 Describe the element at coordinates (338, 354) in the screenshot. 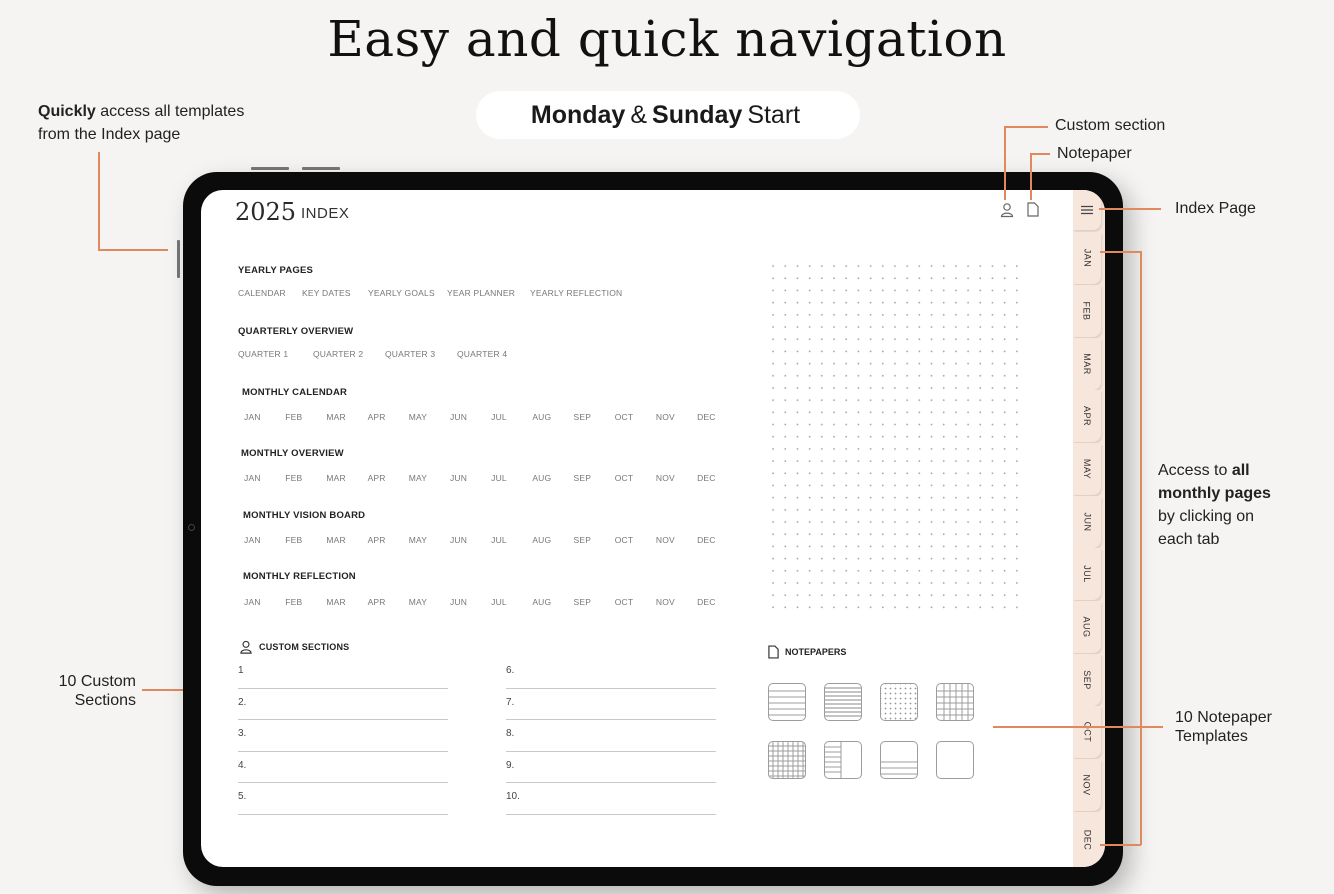

I see `link-quarter-2: QUARTER 2` at that location.